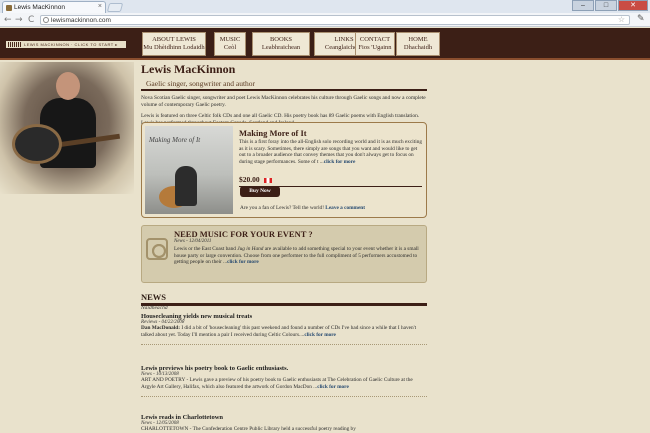 The image size is (650, 433). Describe the element at coordinates (67, 128) in the screenshot. I see `lewis-portrait-photo` at that location.